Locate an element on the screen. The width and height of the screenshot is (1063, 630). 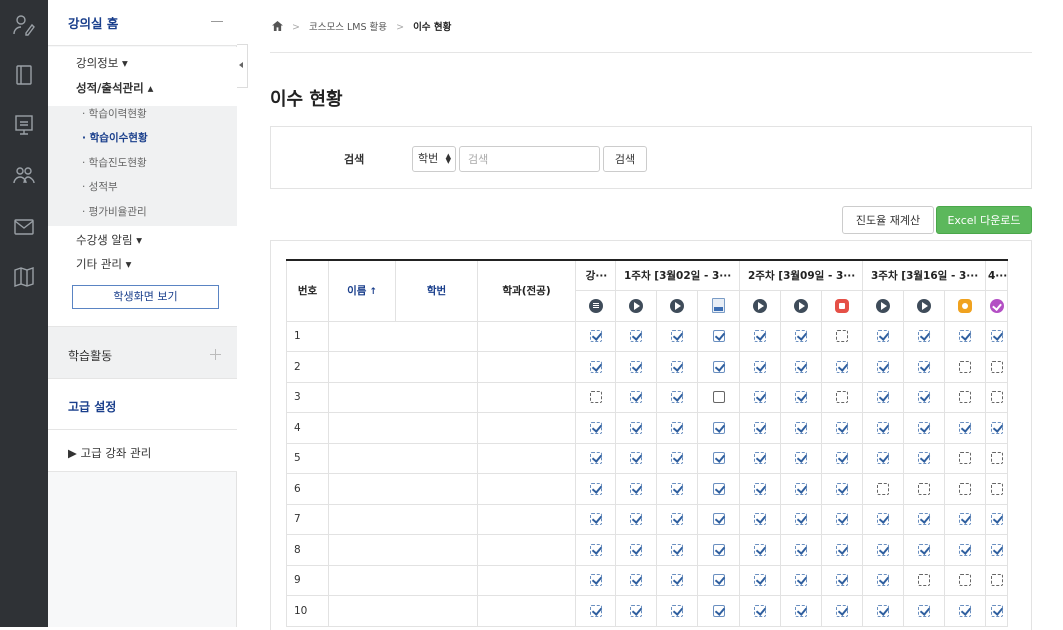
breadcrumb-course: 코스모스 LMS 활용 is located at coordinates (348, 27).